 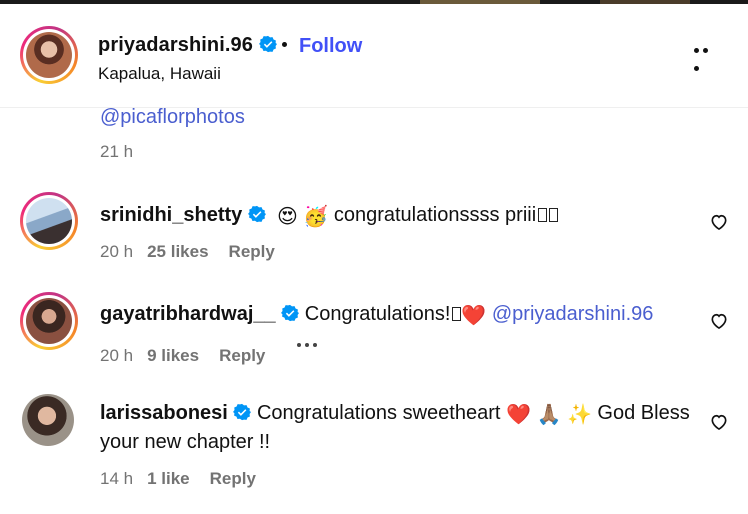 I want to click on comment-likes: 9 likes, so click(x=173, y=355).